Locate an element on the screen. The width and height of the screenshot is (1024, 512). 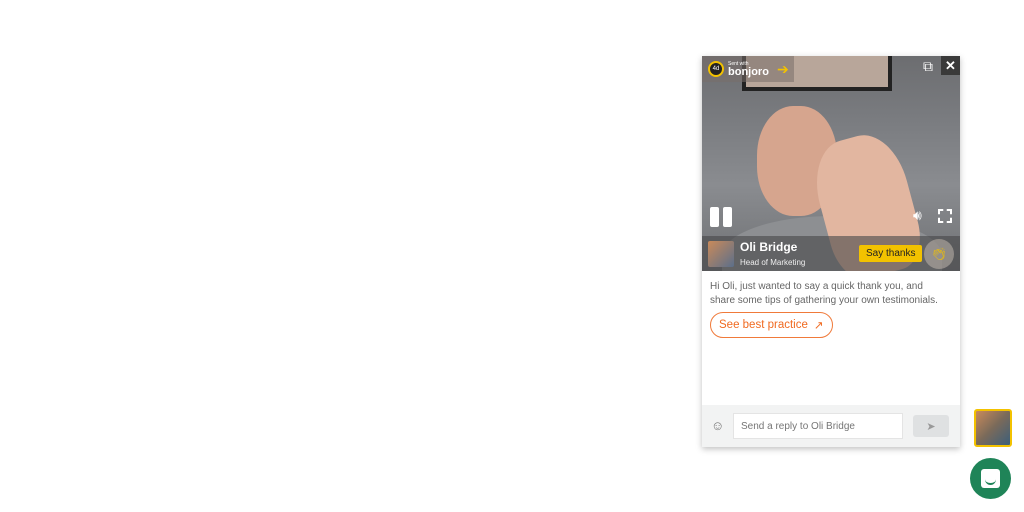
cta-label: See best practice is located at coordinates (763, 325).